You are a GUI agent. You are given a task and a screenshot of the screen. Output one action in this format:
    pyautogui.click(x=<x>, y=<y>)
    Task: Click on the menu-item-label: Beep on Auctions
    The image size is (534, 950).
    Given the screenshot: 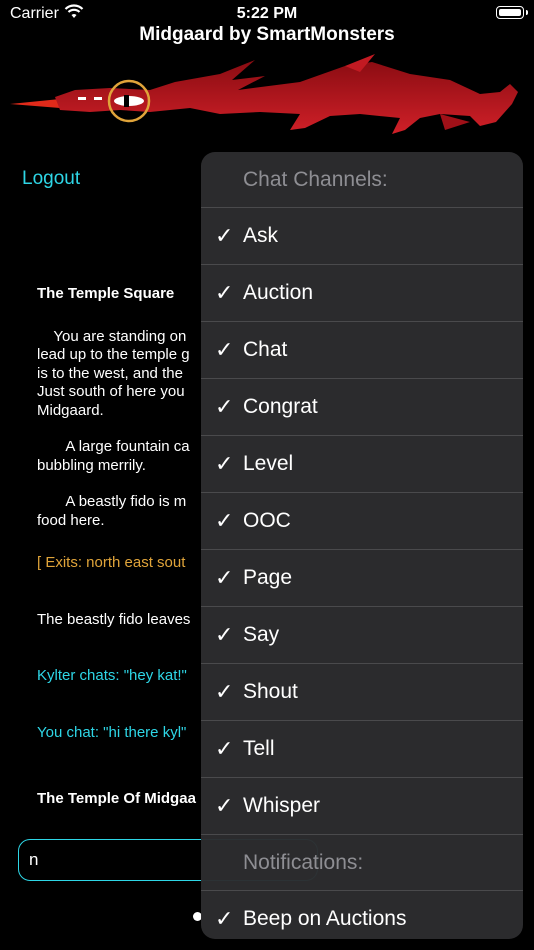 What is the action you would take?
    pyautogui.click(x=325, y=918)
    